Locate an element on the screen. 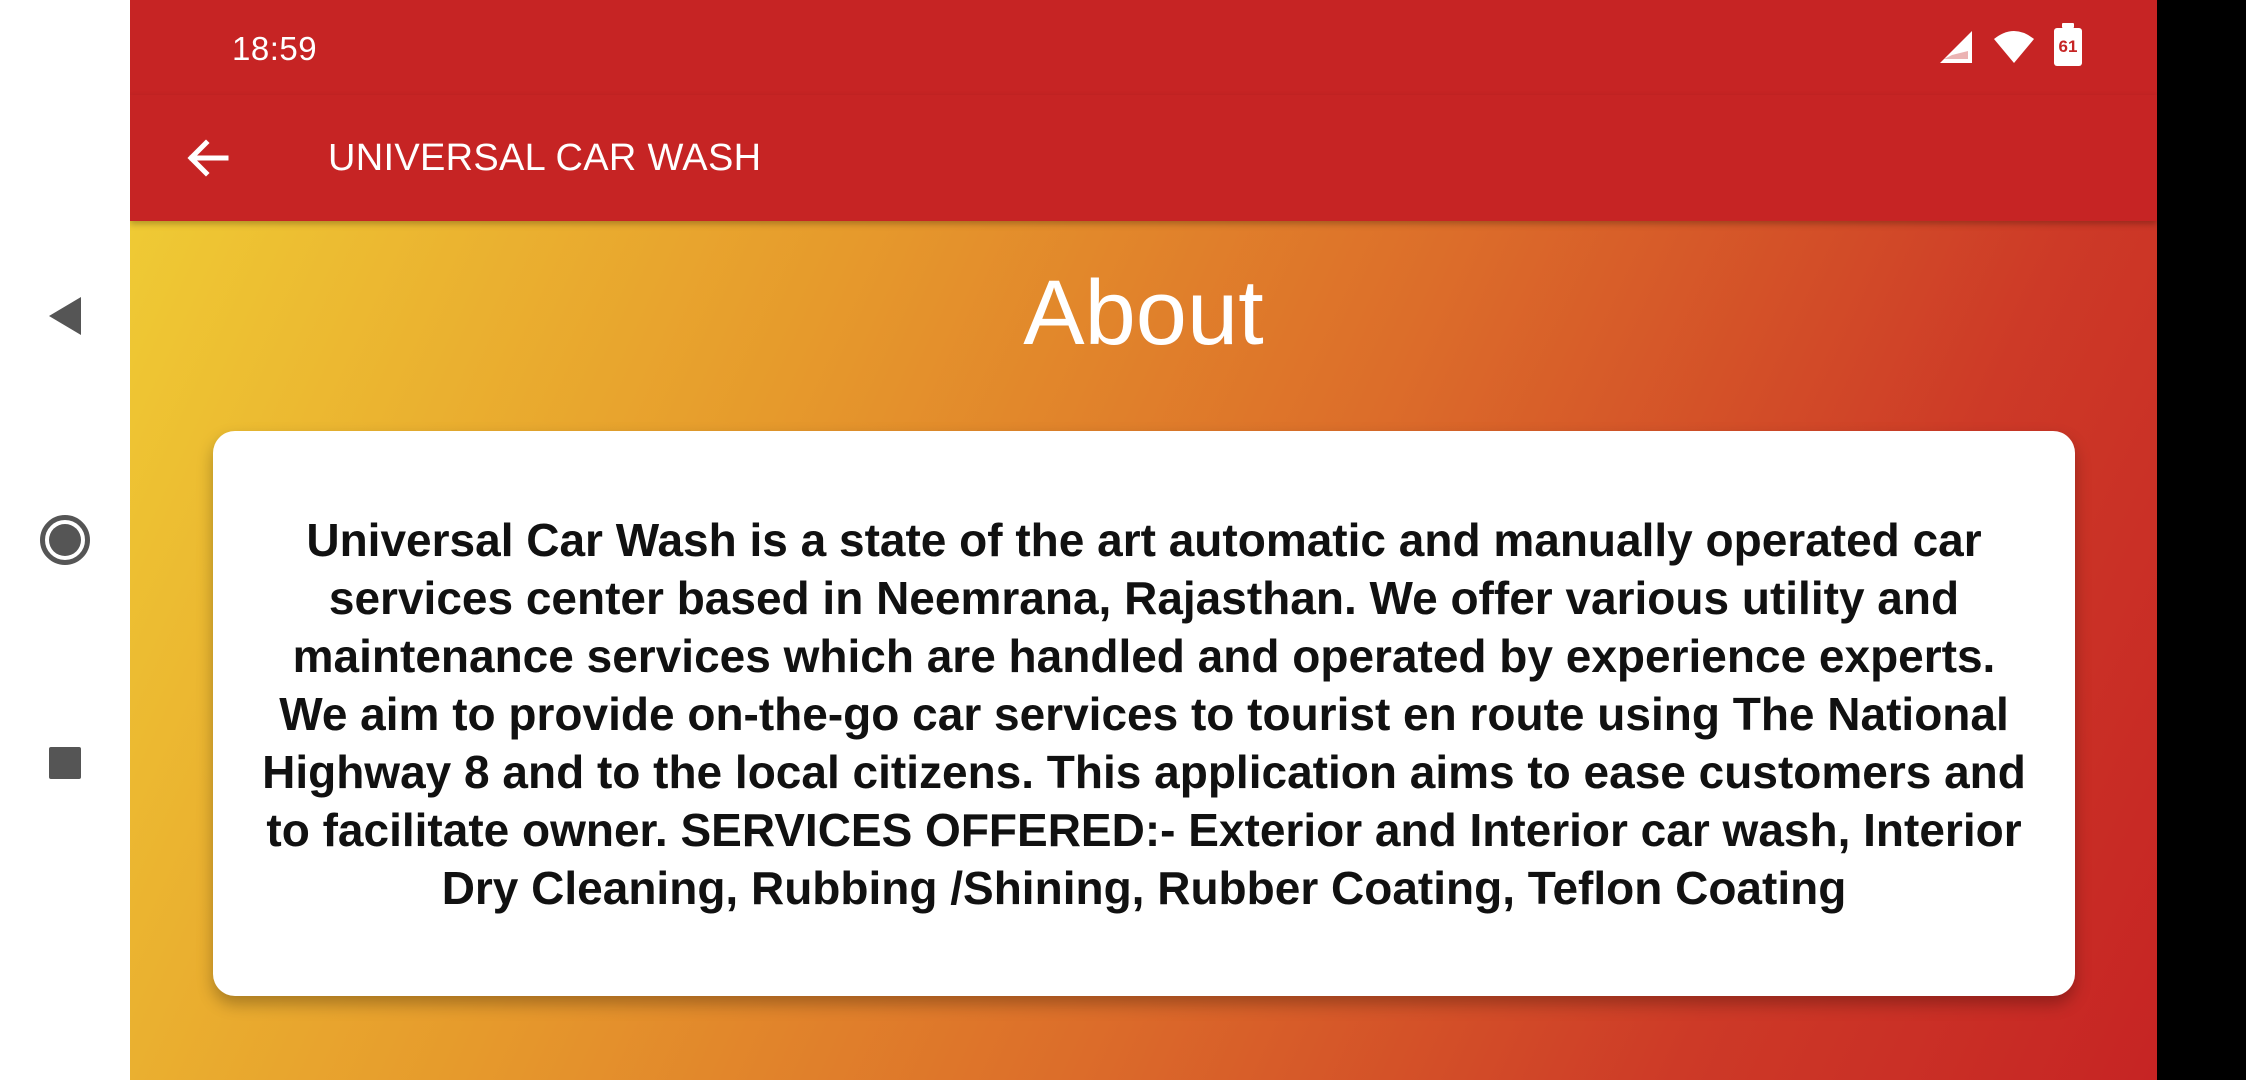 The height and width of the screenshot is (1080, 2246). triangle-back-icon is located at coordinates (65, 316).